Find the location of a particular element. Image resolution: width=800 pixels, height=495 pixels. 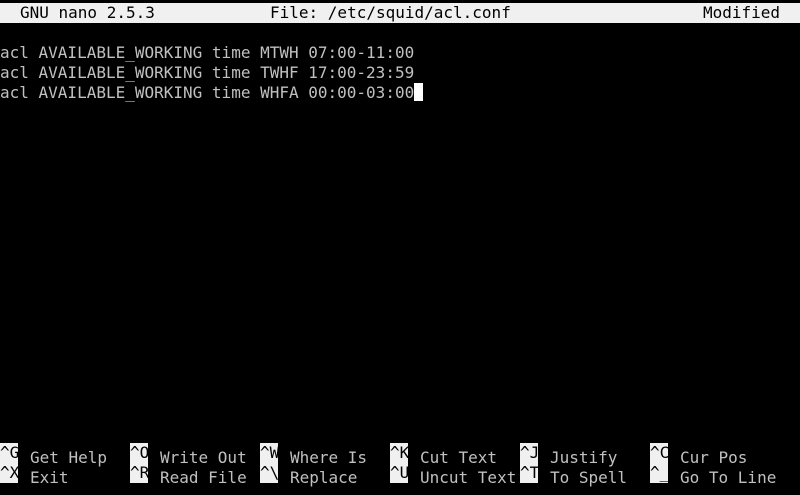

shortcut-cur-pos: ^C Cur Pos is located at coordinates (698, 455).